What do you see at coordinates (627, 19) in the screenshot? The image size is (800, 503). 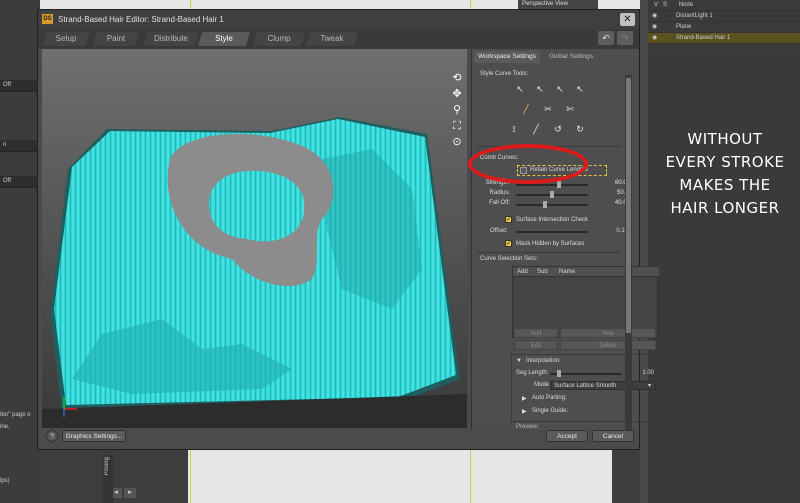 I see `close-icon: ✕` at bounding box center [627, 19].